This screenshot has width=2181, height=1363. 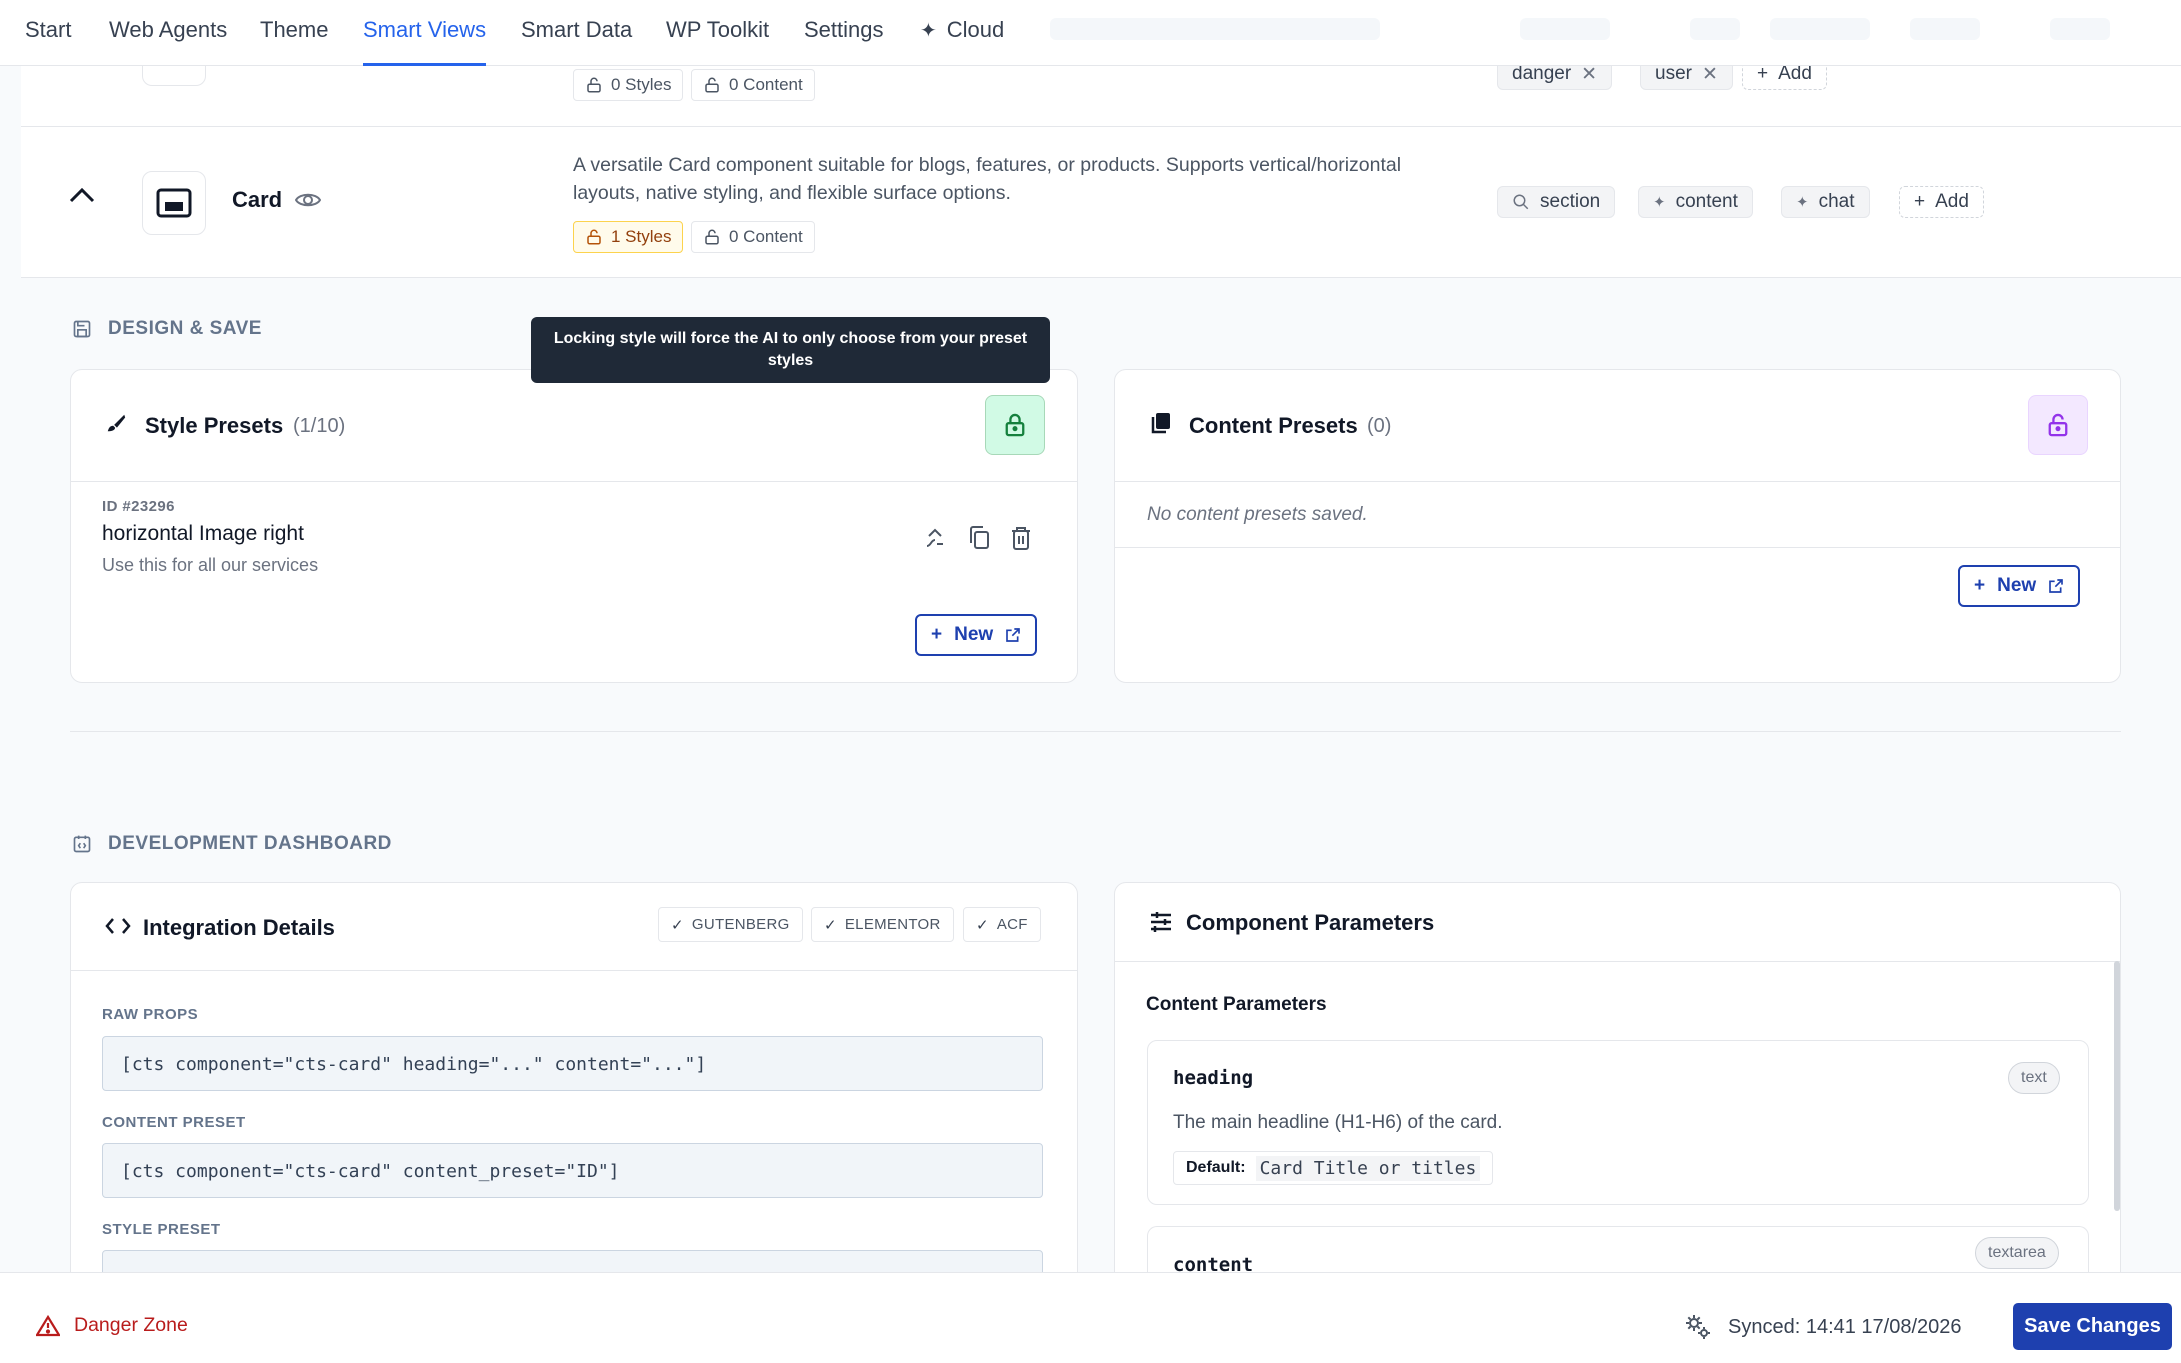 What do you see at coordinates (1161, 423) in the screenshot?
I see `pages-icon` at bounding box center [1161, 423].